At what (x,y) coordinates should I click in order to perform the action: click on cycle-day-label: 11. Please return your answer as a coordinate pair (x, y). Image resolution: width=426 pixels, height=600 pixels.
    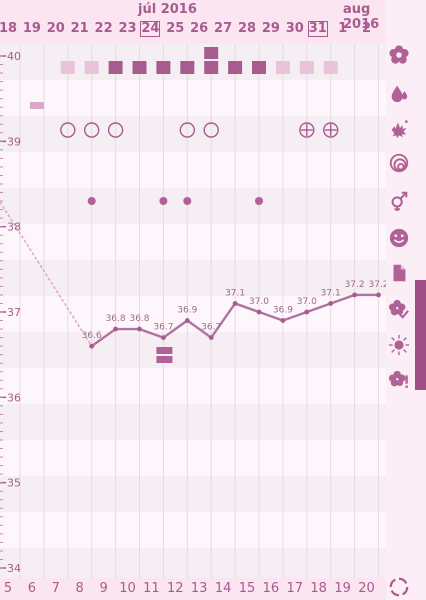
    Looking at the image, I should click on (151, 588).